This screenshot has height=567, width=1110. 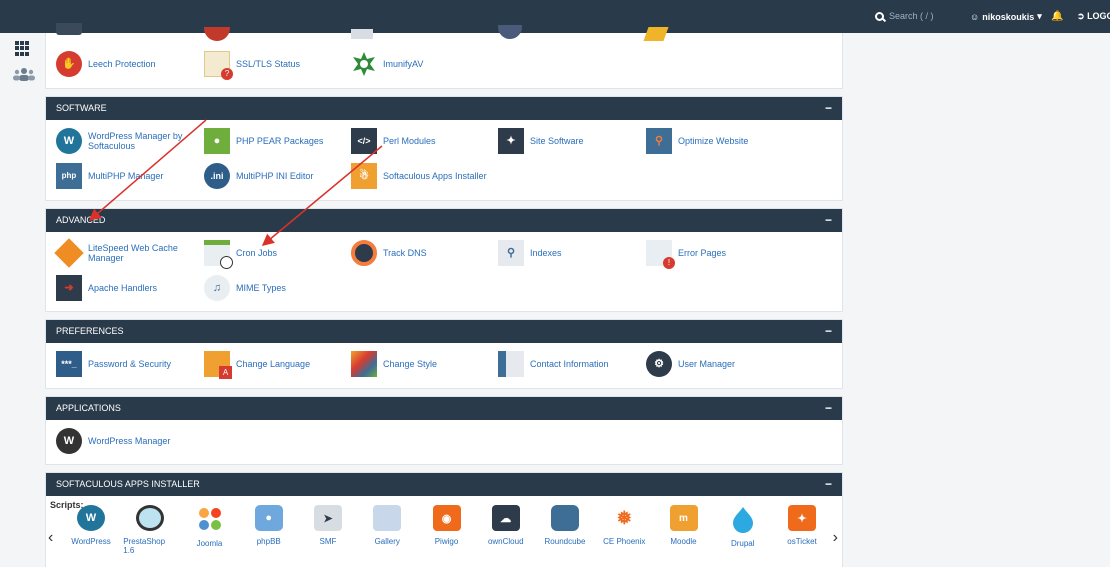 I want to click on moodle-icon: m, so click(x=683, y=518).